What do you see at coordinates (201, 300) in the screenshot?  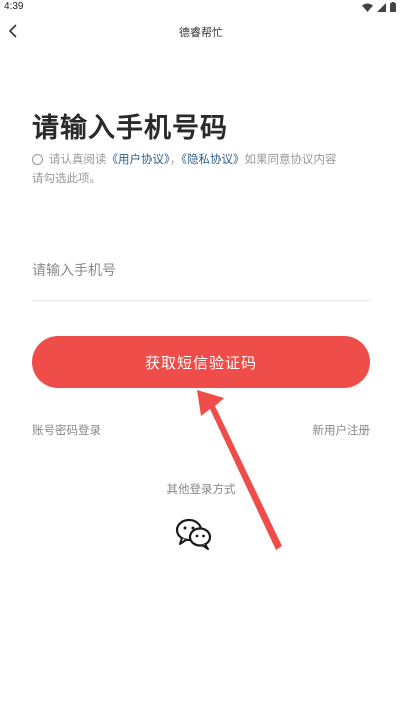 I see `phone-input-underline` at bounding box center [201, 300].